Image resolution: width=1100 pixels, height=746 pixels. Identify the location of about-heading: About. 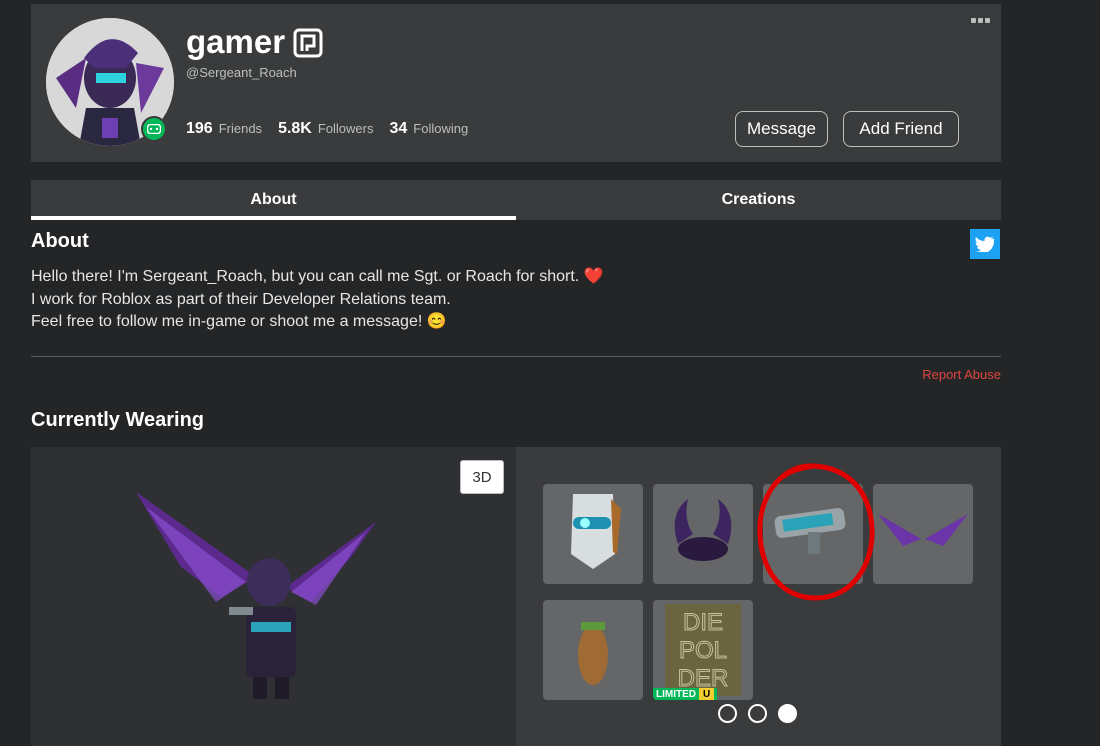
(60, 241).